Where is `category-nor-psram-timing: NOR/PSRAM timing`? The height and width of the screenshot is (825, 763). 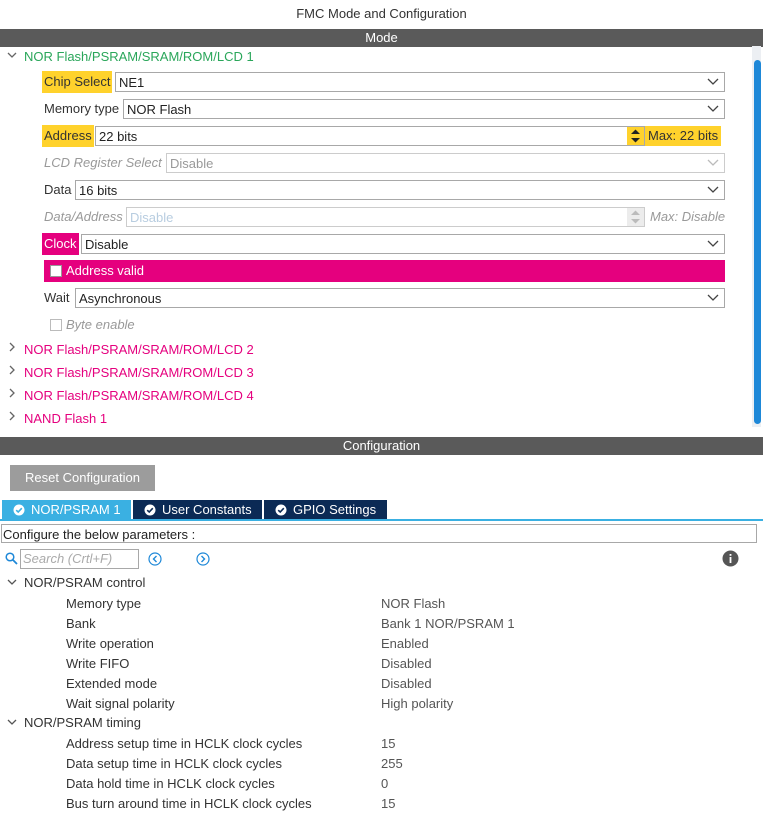
category-nor-psram-timing: NOR/PSRAM timing is located at coordinates (82, 722).